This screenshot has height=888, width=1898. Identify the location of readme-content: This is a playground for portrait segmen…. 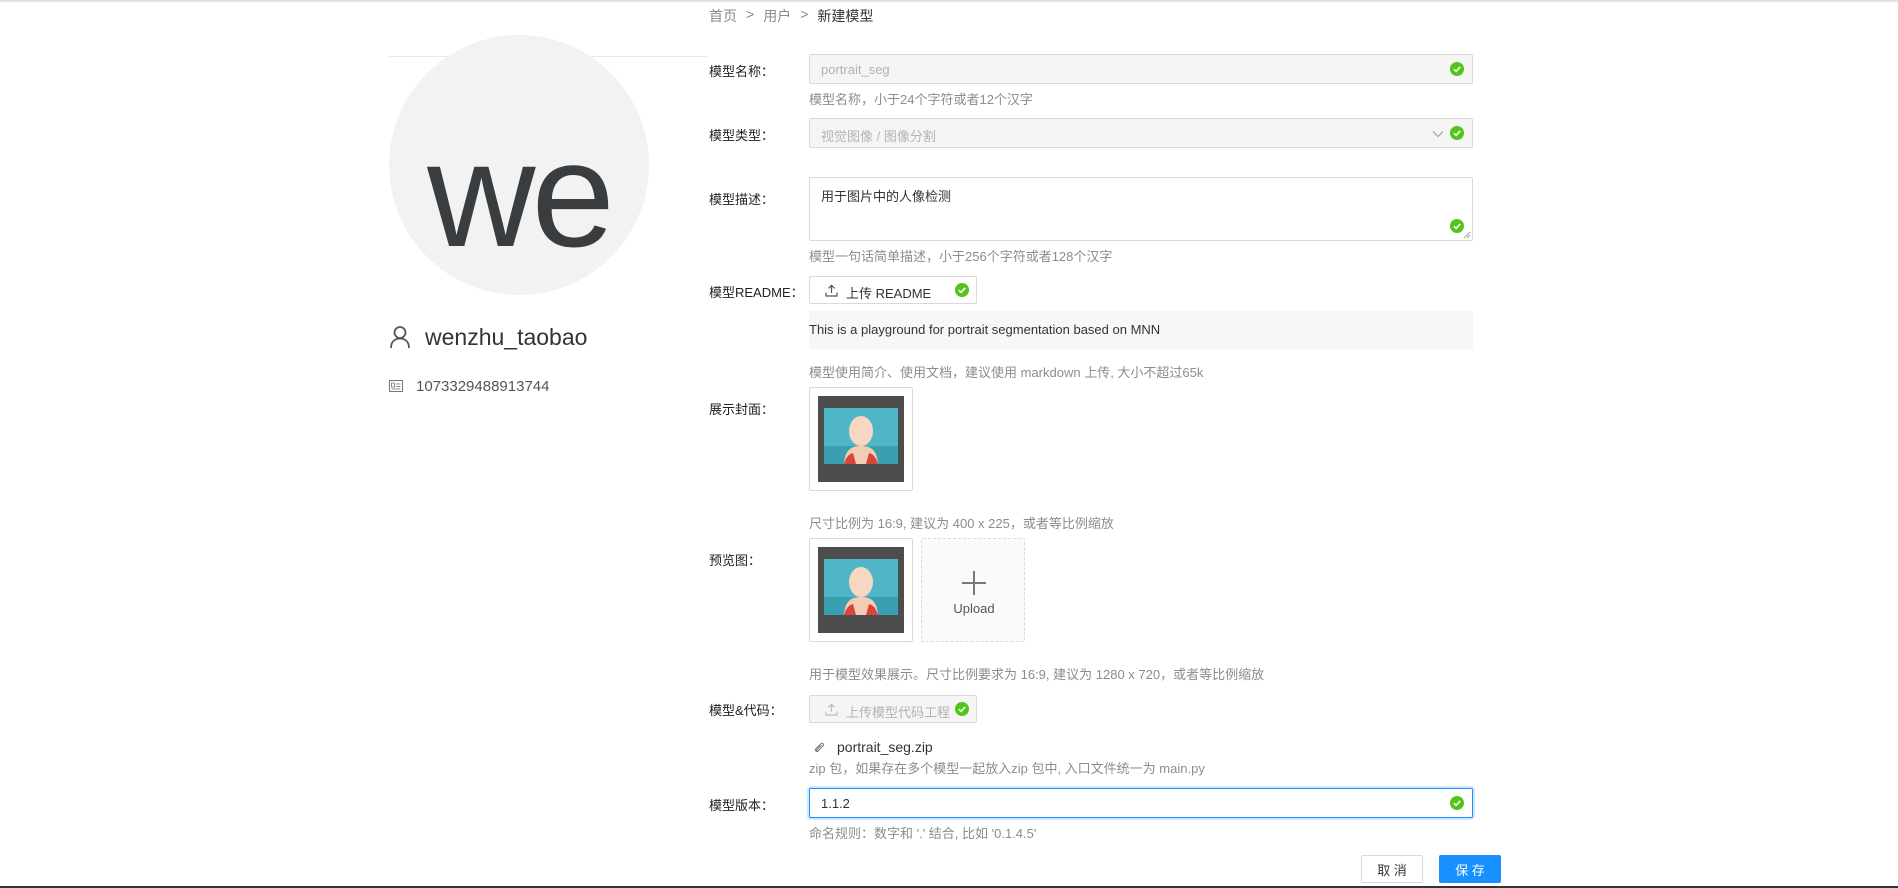
(985, 329).